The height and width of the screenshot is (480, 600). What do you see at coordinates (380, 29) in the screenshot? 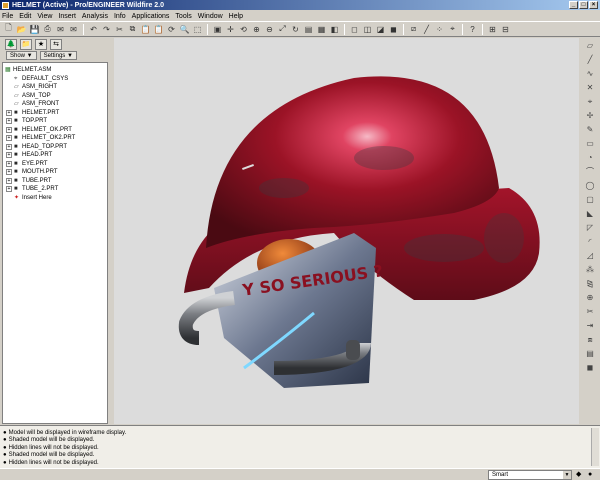
I see `no-hidden-icon: ◪` at bounding box center [380, 29].